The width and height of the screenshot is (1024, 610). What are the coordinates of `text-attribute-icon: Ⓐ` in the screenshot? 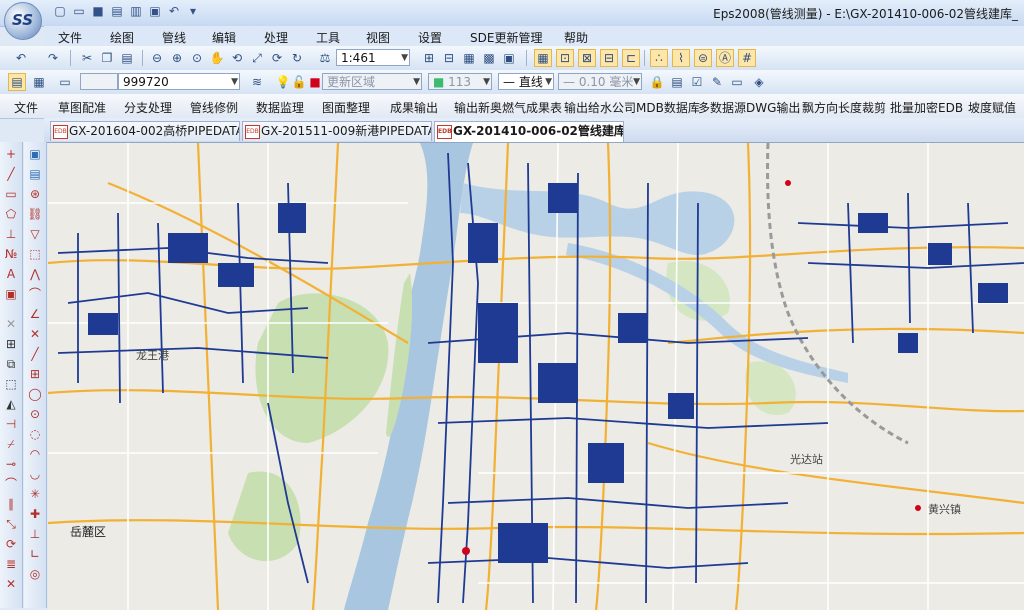 It's located at (725, 58).